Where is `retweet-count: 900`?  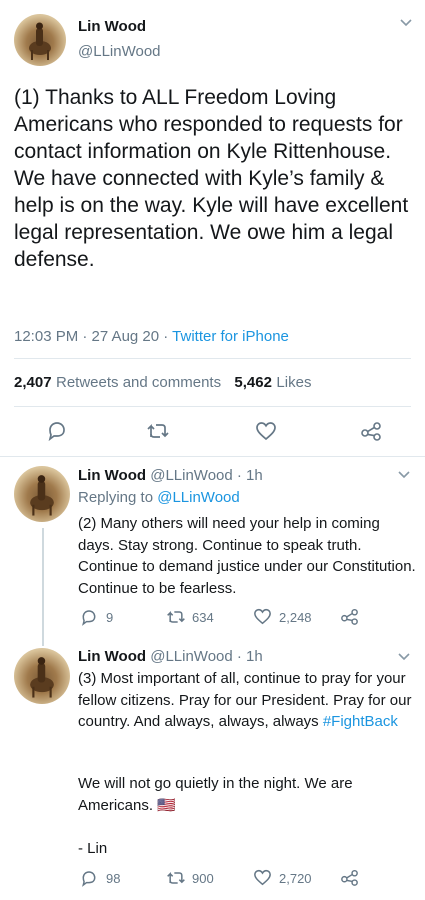 retweet-count: 900 is located at coordinates (203, 878).